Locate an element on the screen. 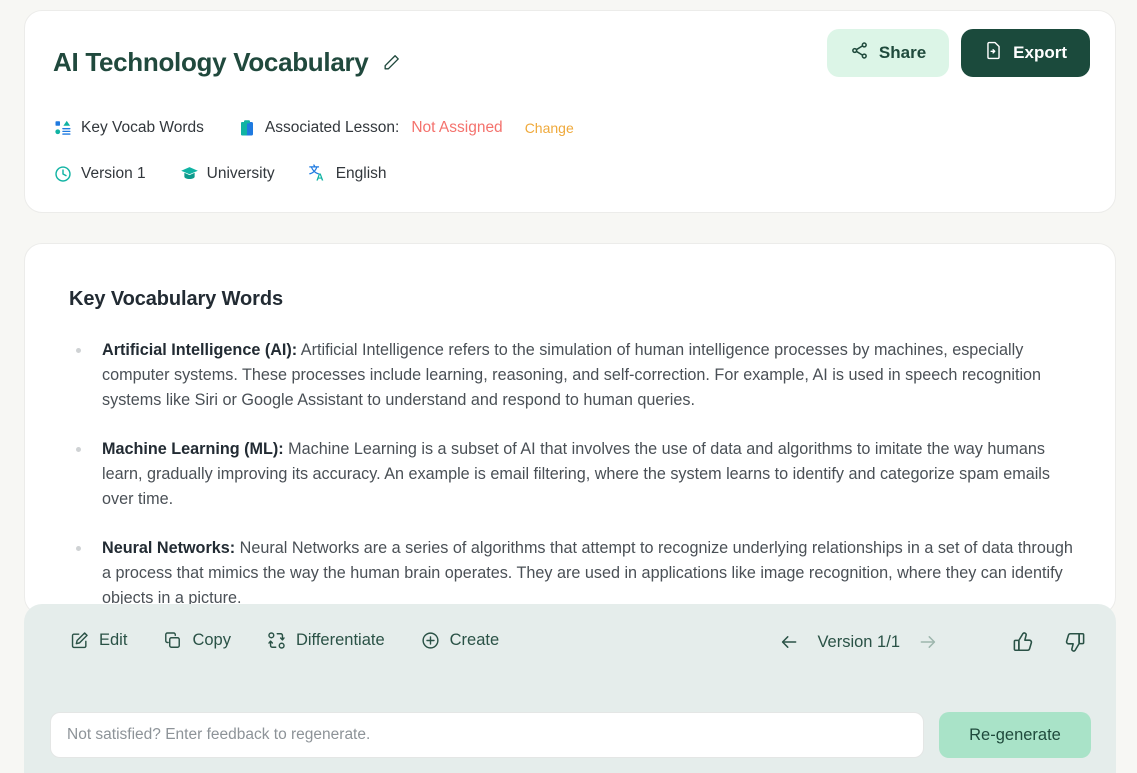 Image resolution: width=1137 pixels, height=773 pixels. copy-button: Copy is located at coordinates (197, 640).